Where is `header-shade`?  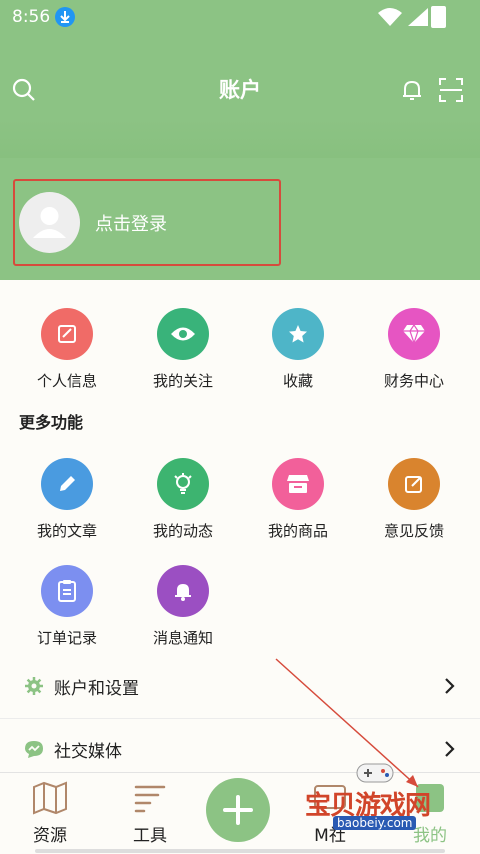
header-shade is located at coordinates (240, 138).